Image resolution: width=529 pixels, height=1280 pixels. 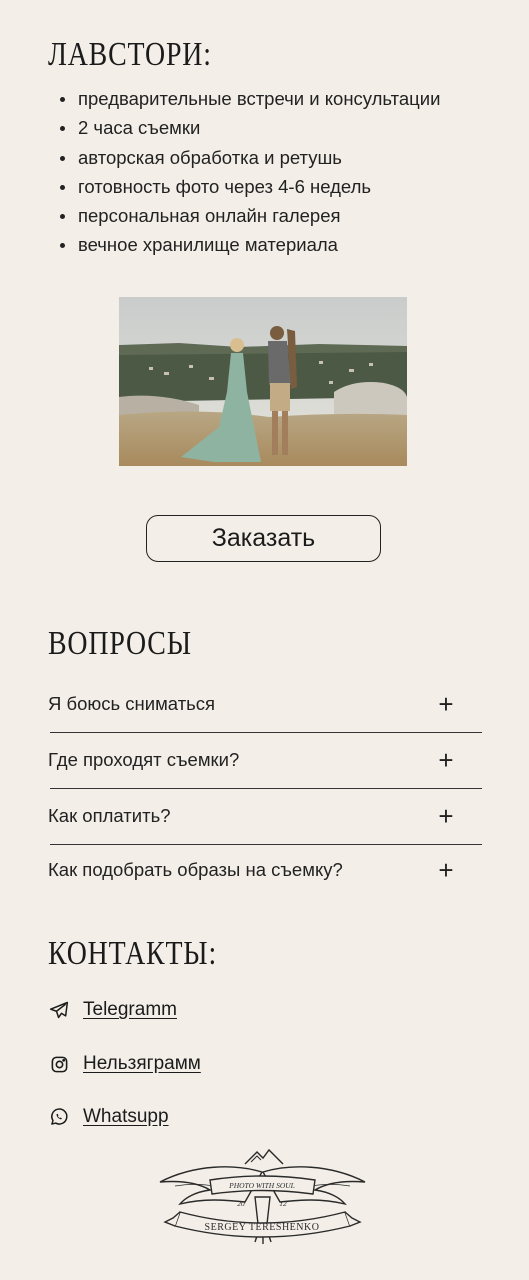 I want to click on feature-item: 2 часа съемки, so click(x=250, y=127).